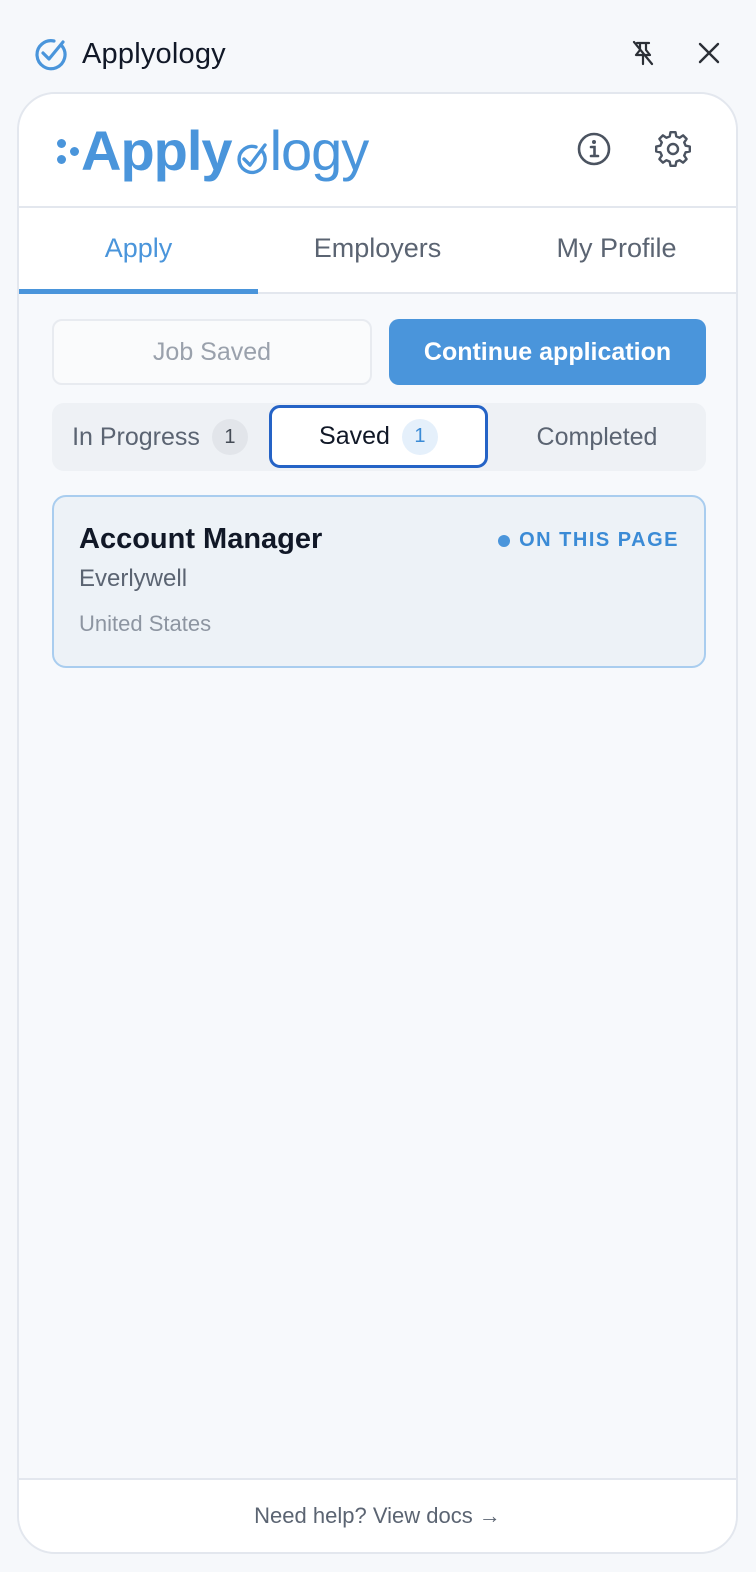 Image resolution: width=756 pixels, height=1572 pixels. I want to click on applyology-logo: Apply logy, so click(220, 151).